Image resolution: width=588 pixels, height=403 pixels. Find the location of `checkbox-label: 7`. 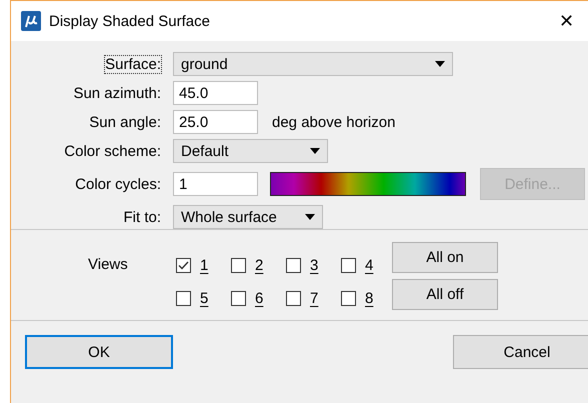

checkbox-label: 7 is located at coordinates (314, 298).